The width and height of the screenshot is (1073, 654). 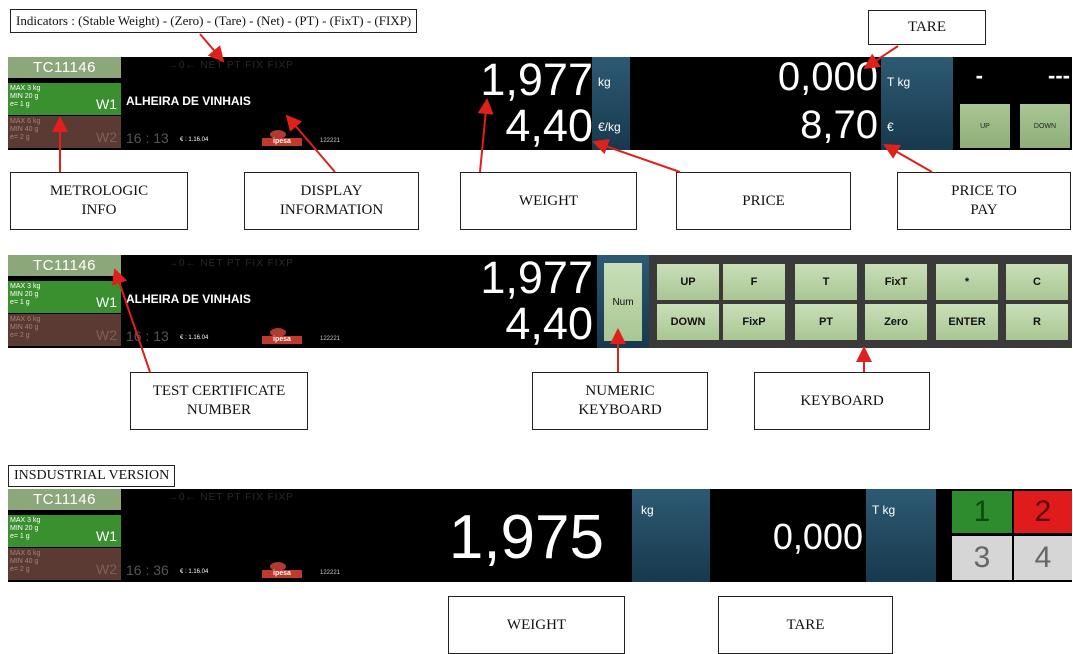 What do you see at coordinates (212, 48) in the screenshot?
I see `arrow-indicators` at bounding box center [212, 48].